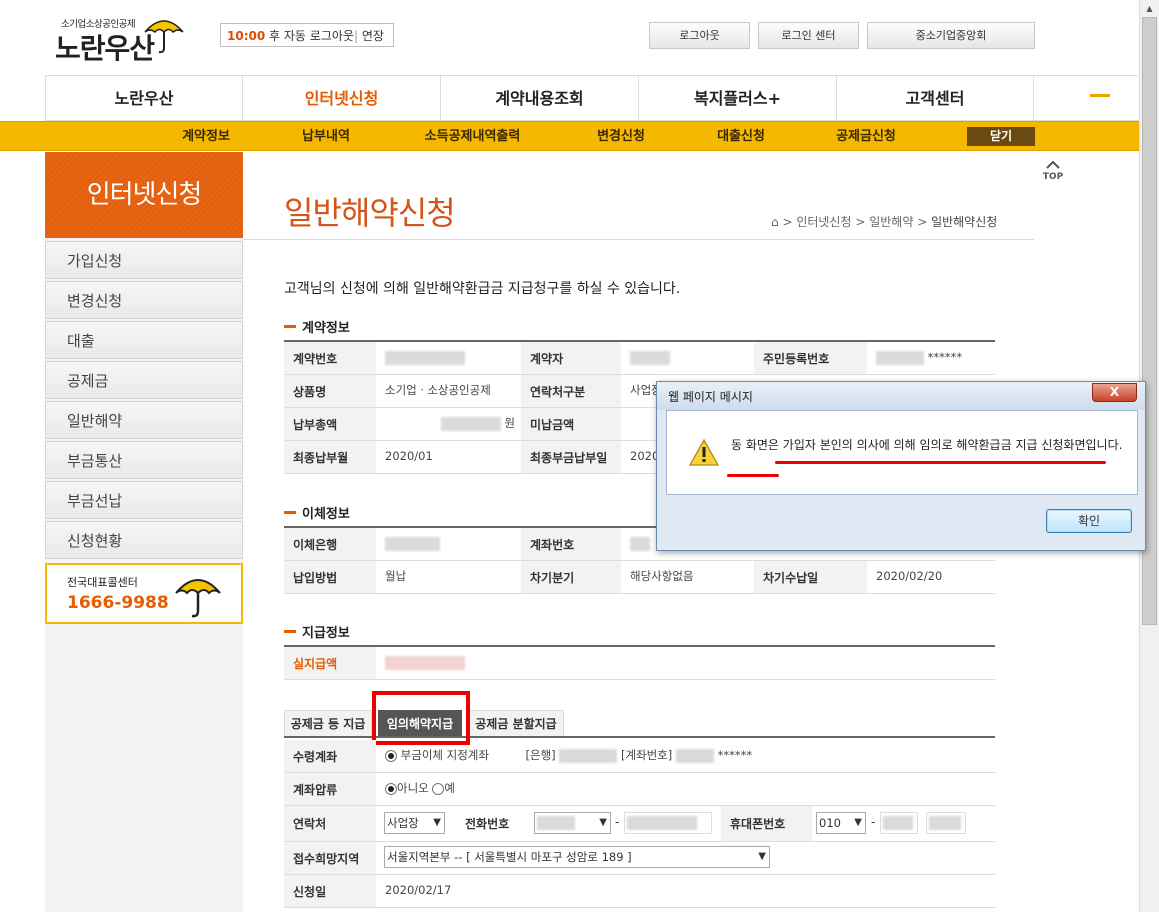 This screenshot has width=1159, height=912. What do you see at coordinates (143, 98) in the screenshot?
I see `nav-item-yellow-umbrella: 노란우산` at bounding box center [143, 98].